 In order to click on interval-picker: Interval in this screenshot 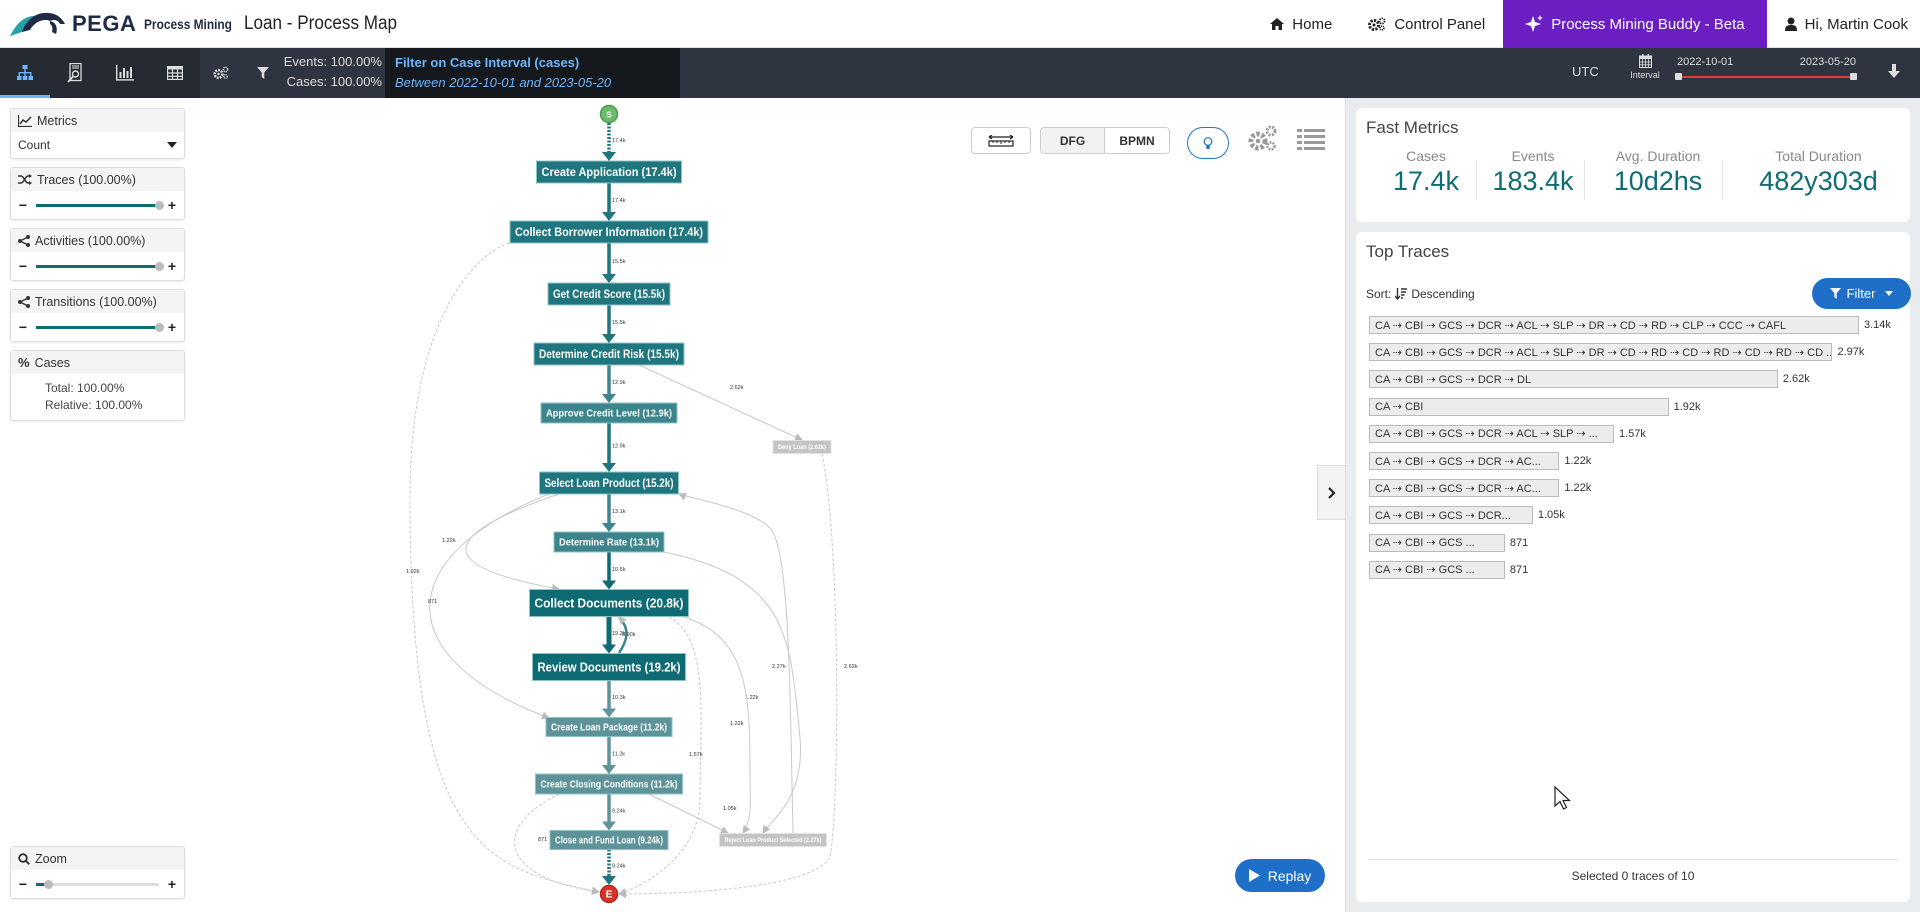, I will do `click(1645, 67)`.